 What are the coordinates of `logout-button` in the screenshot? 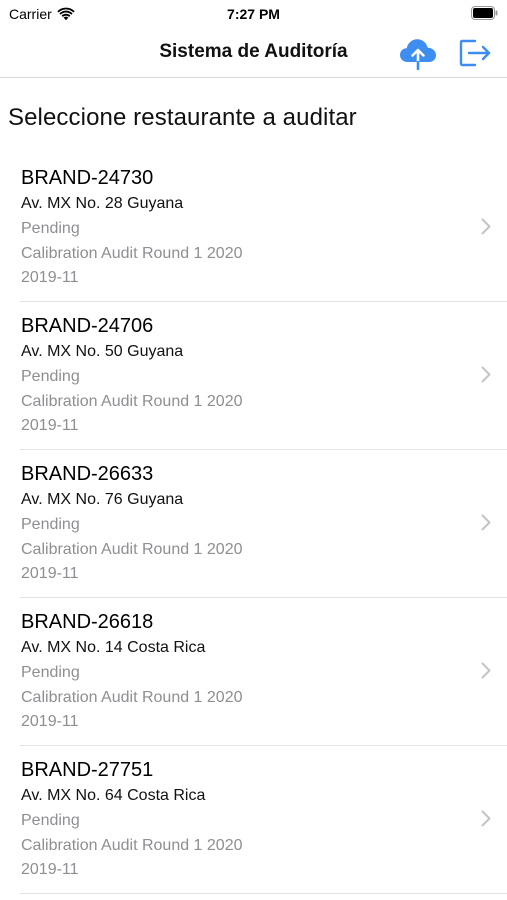 It's located at (475, 53).